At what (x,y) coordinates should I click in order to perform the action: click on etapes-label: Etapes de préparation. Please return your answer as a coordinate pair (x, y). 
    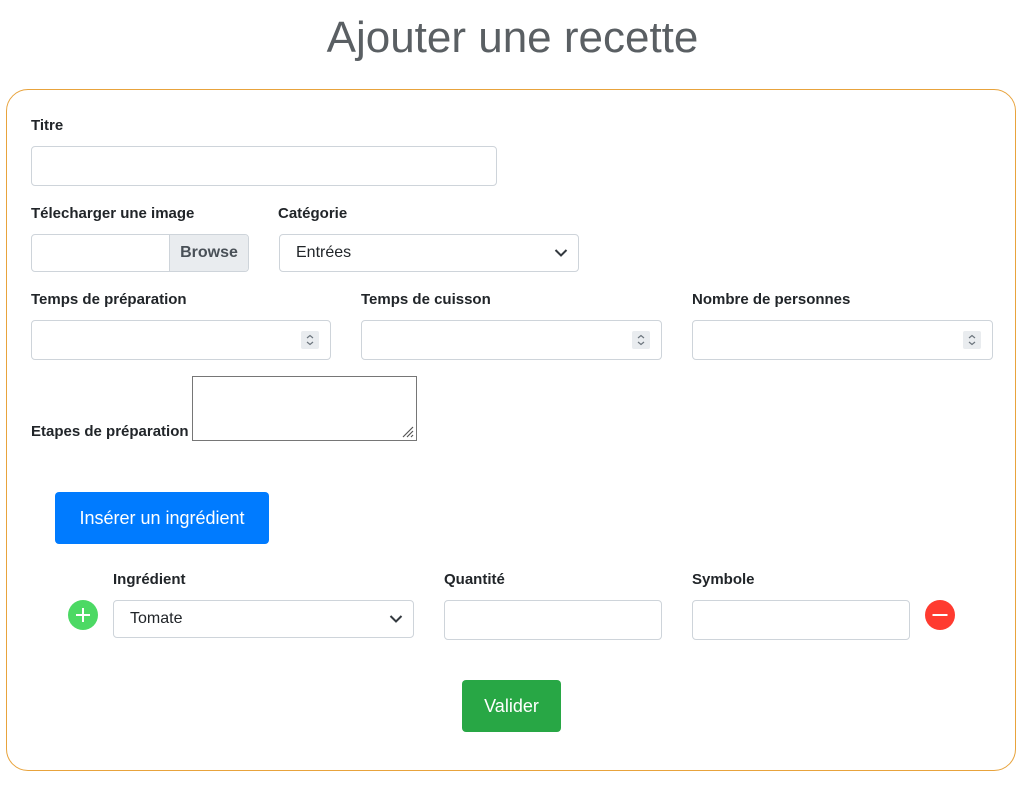
    Looking at the image, I should click on (110, 431).